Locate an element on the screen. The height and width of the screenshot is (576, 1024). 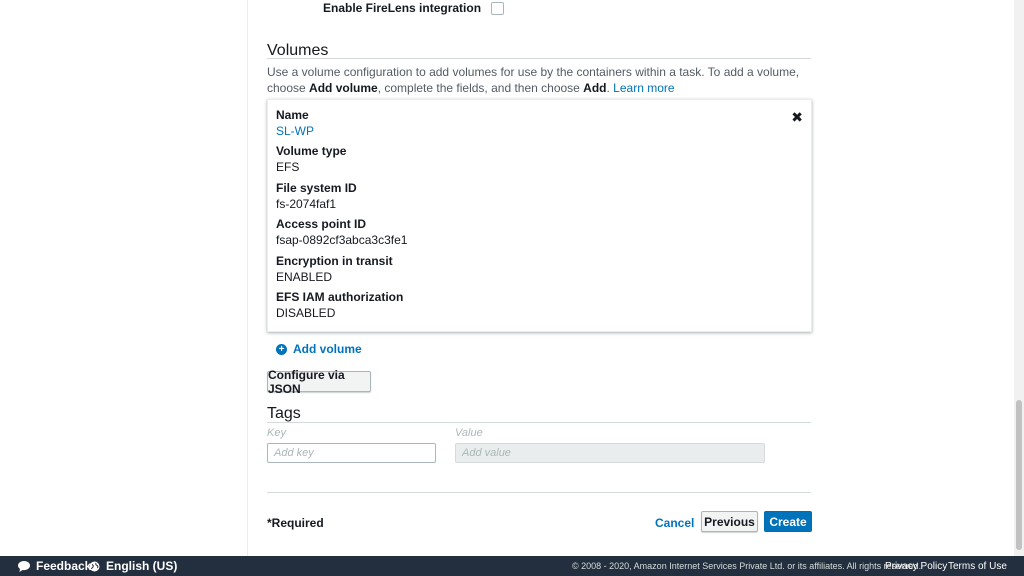
encryption-label: Encryption in transit is located at coordinates (334, 261).